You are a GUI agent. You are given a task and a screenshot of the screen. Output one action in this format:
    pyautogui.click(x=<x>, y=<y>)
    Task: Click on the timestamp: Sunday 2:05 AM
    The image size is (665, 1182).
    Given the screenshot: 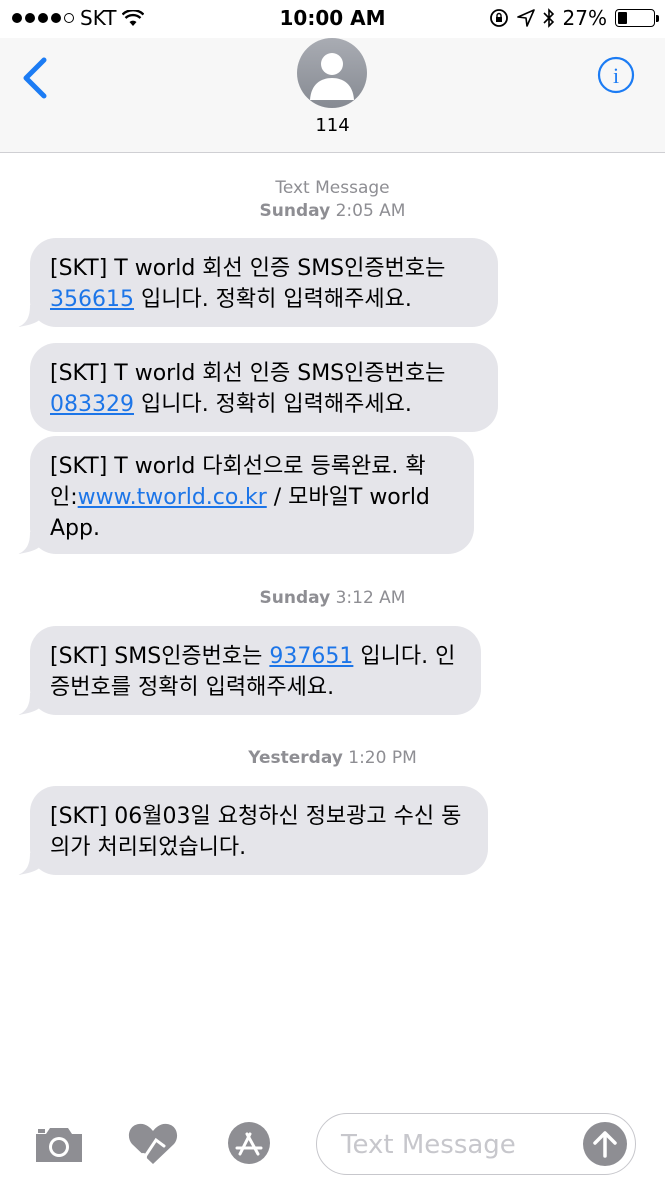 What is the action you would take?
    pyautogui.click(x=332, y=211)
    